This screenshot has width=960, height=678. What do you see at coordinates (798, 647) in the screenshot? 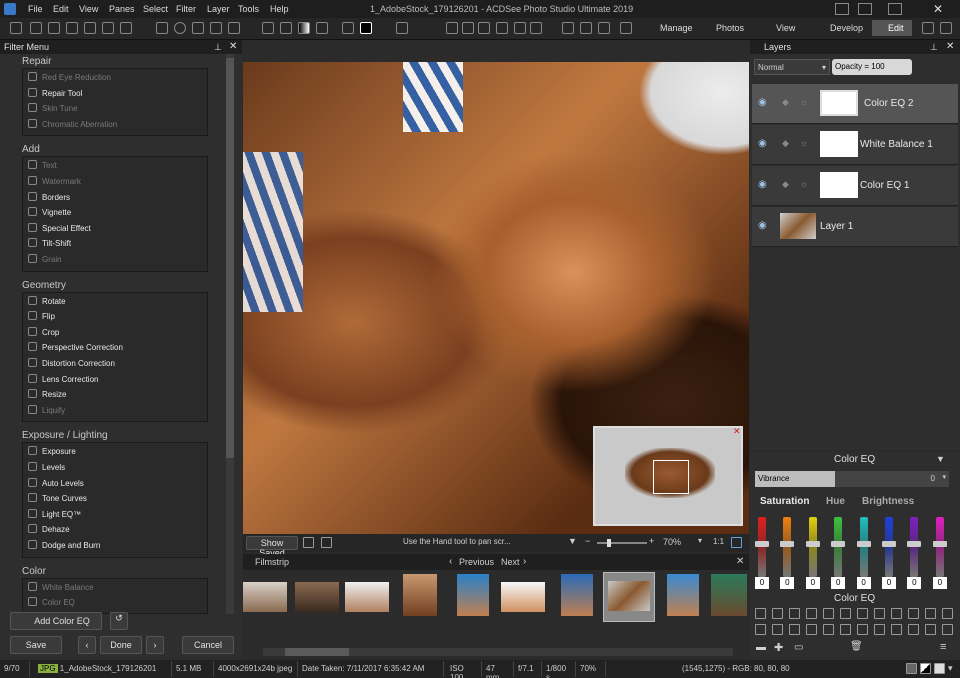
I see `duplicate-layer-icon: ▭` at bounding box center [798, 647].